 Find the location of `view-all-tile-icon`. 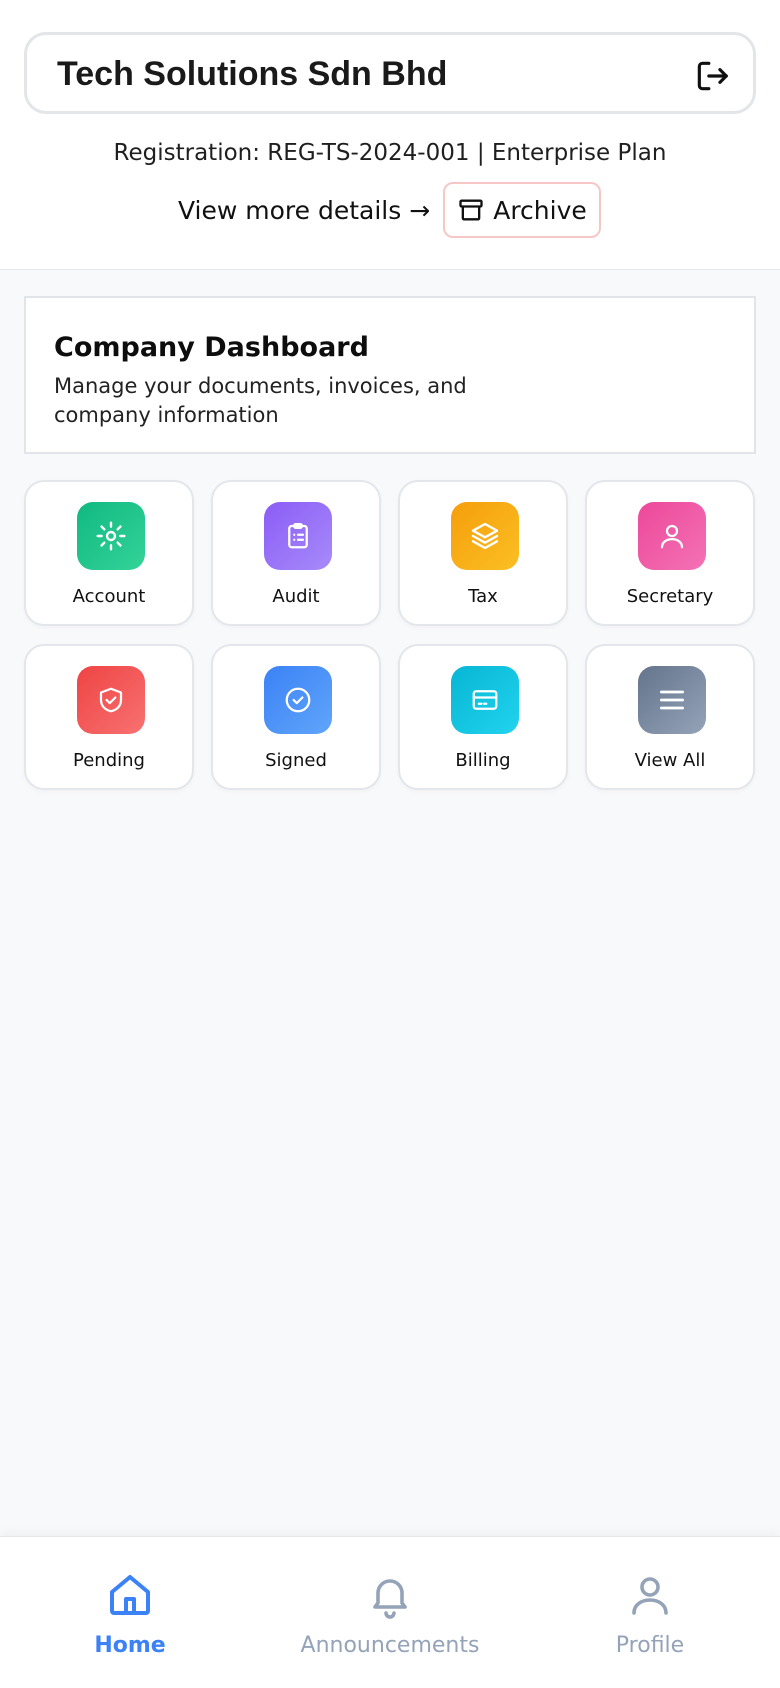

view-all-tile-icon is located at coordinates (672, 700).